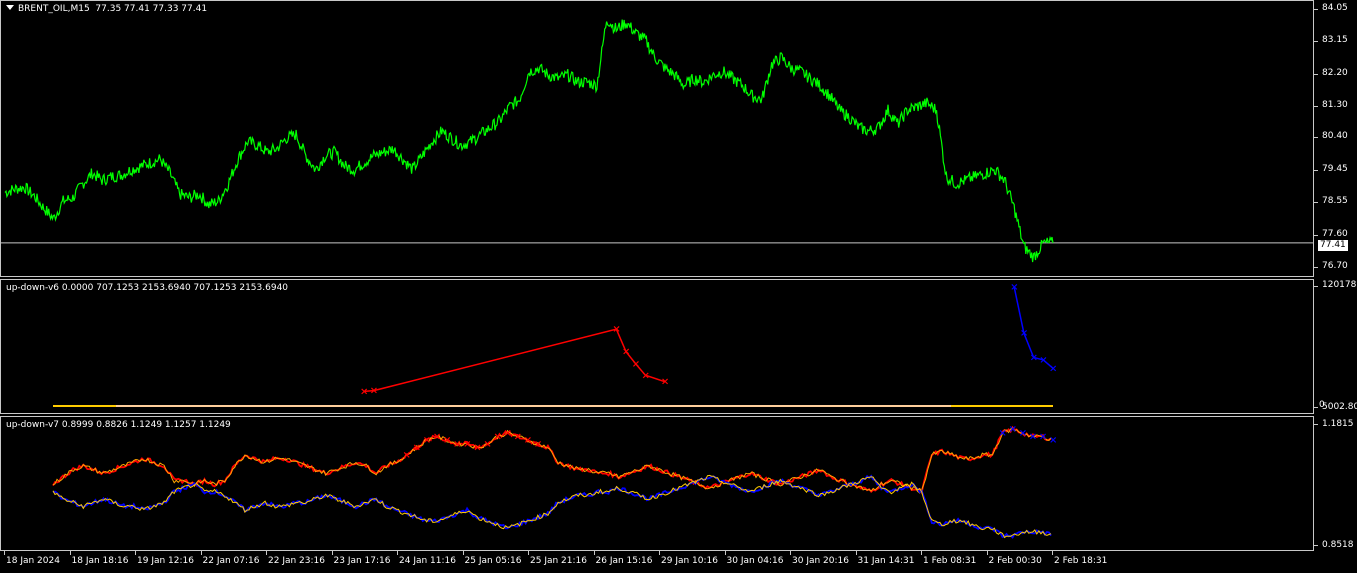 The height and width of the screenshot is (573, 1357). Describe the element at coordinates (100, 561) in the screenshot. I see `time-axis-label: 18 Jan 18:16` at that location.